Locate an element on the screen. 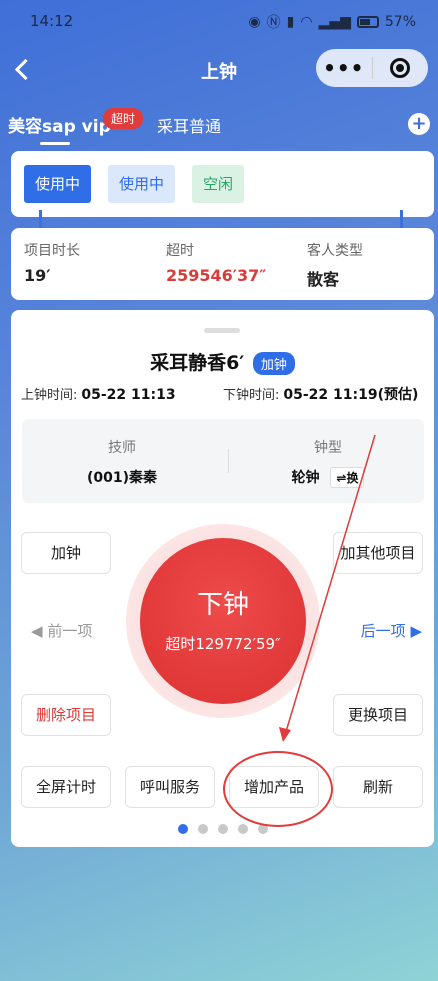 The height and width of the screenshot is (981, 438). prev-item-button: ◀ 前一项 is located at coordinates (61, 630).